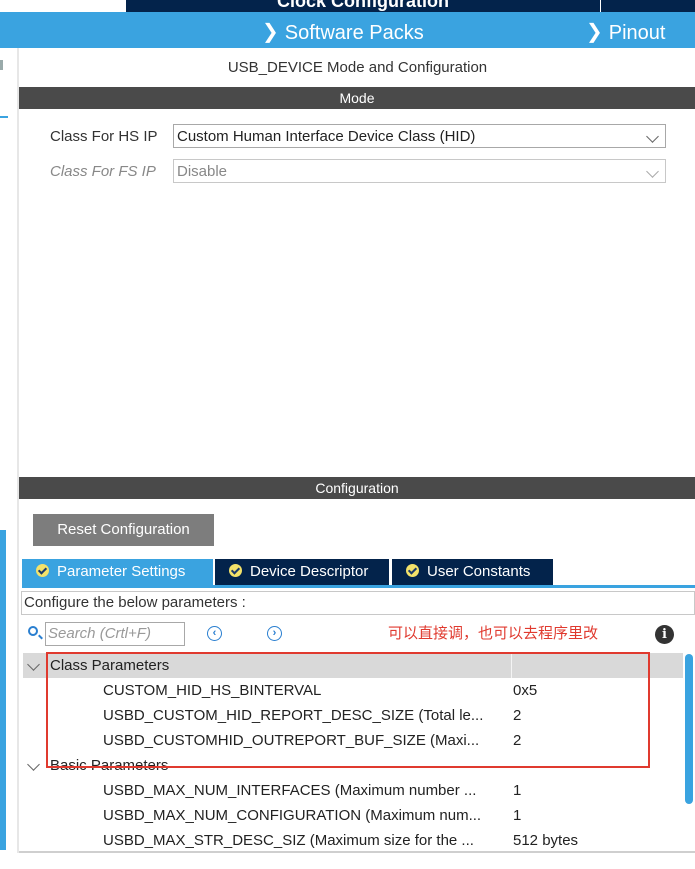 The height and width of the screenshot is (869, 695). Describe the element at coordinates (419, 171) in the screenshot. I see `fs-class-select: Disable` at that location.